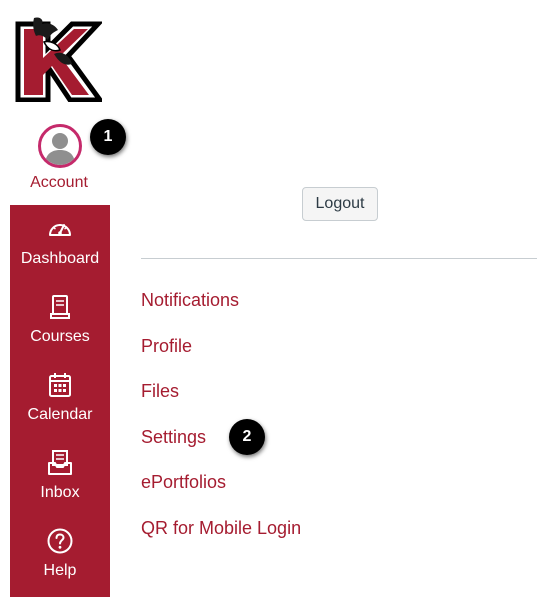 The width and height of the screenshot is (537, 597). Describe the element at coordinates (173, 437) in the screenshot. I see `link-settings: Settings` at that location.